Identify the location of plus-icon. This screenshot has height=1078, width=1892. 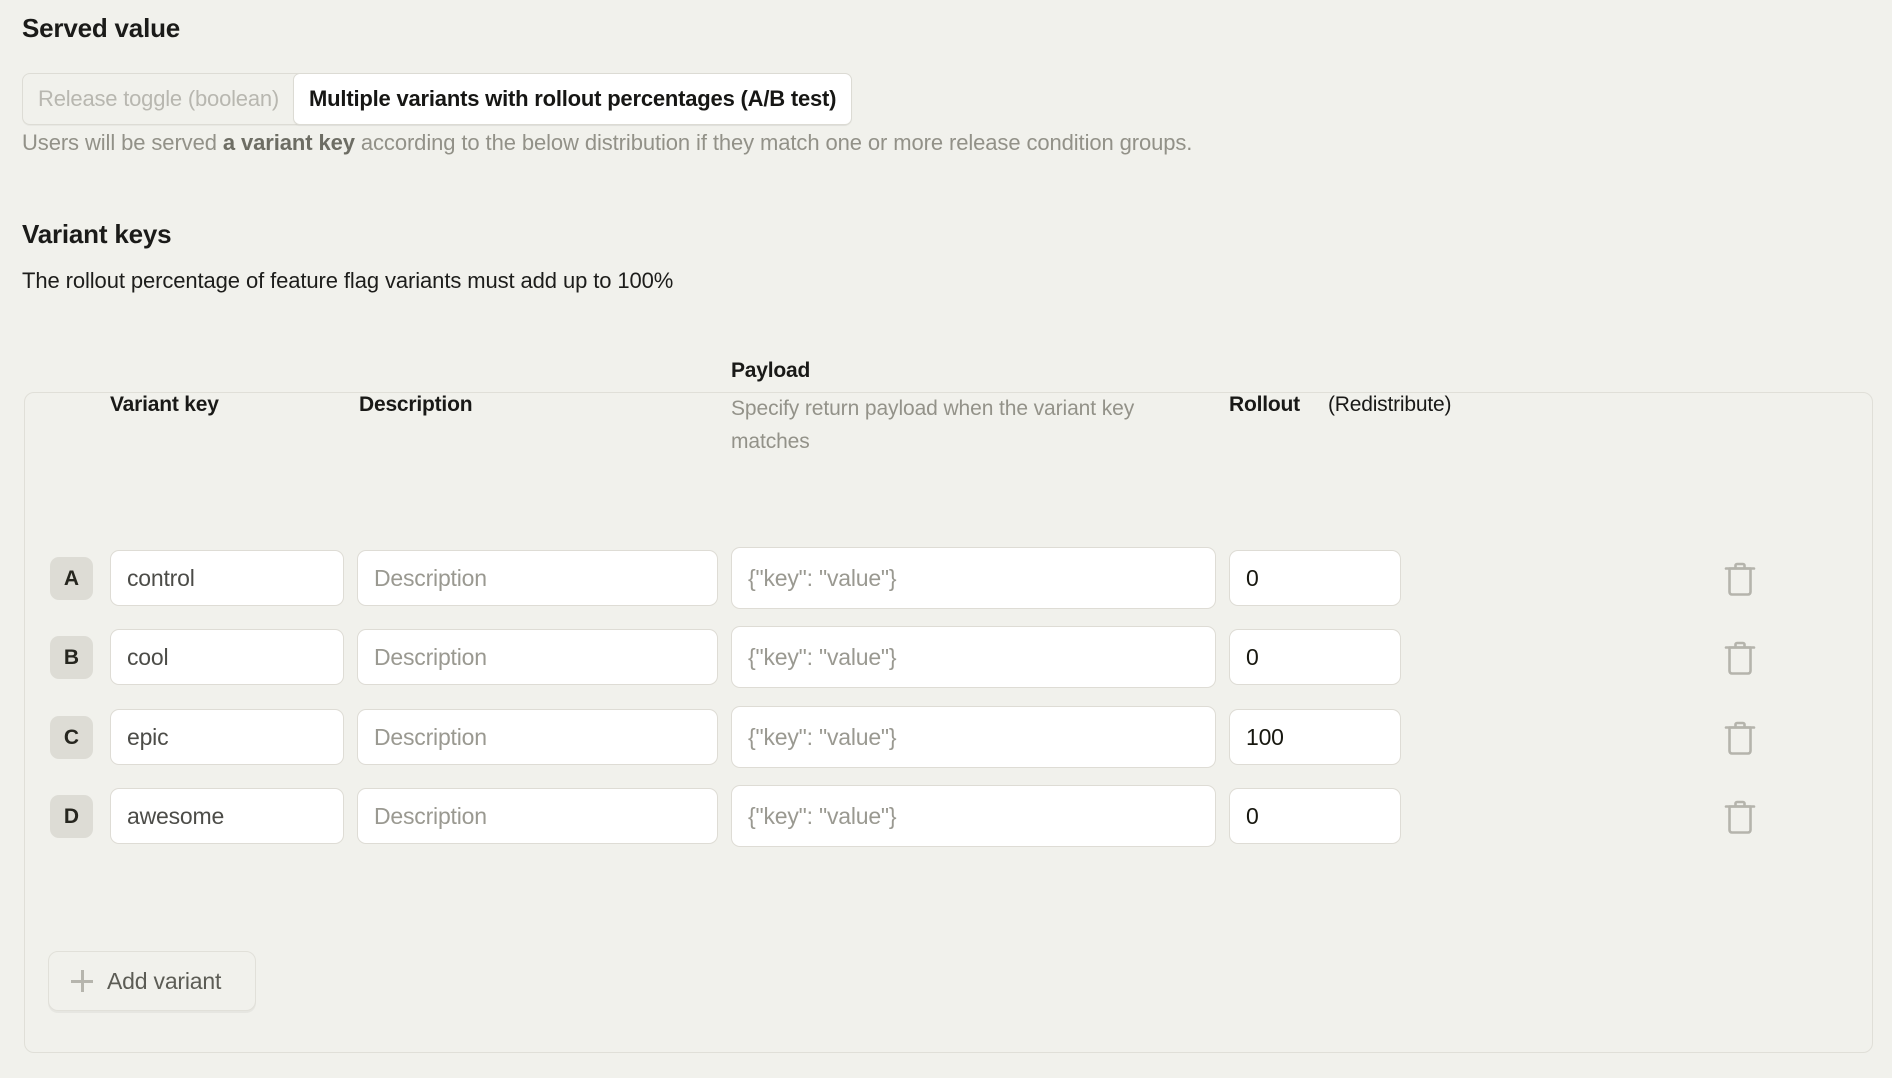
(82, 981).